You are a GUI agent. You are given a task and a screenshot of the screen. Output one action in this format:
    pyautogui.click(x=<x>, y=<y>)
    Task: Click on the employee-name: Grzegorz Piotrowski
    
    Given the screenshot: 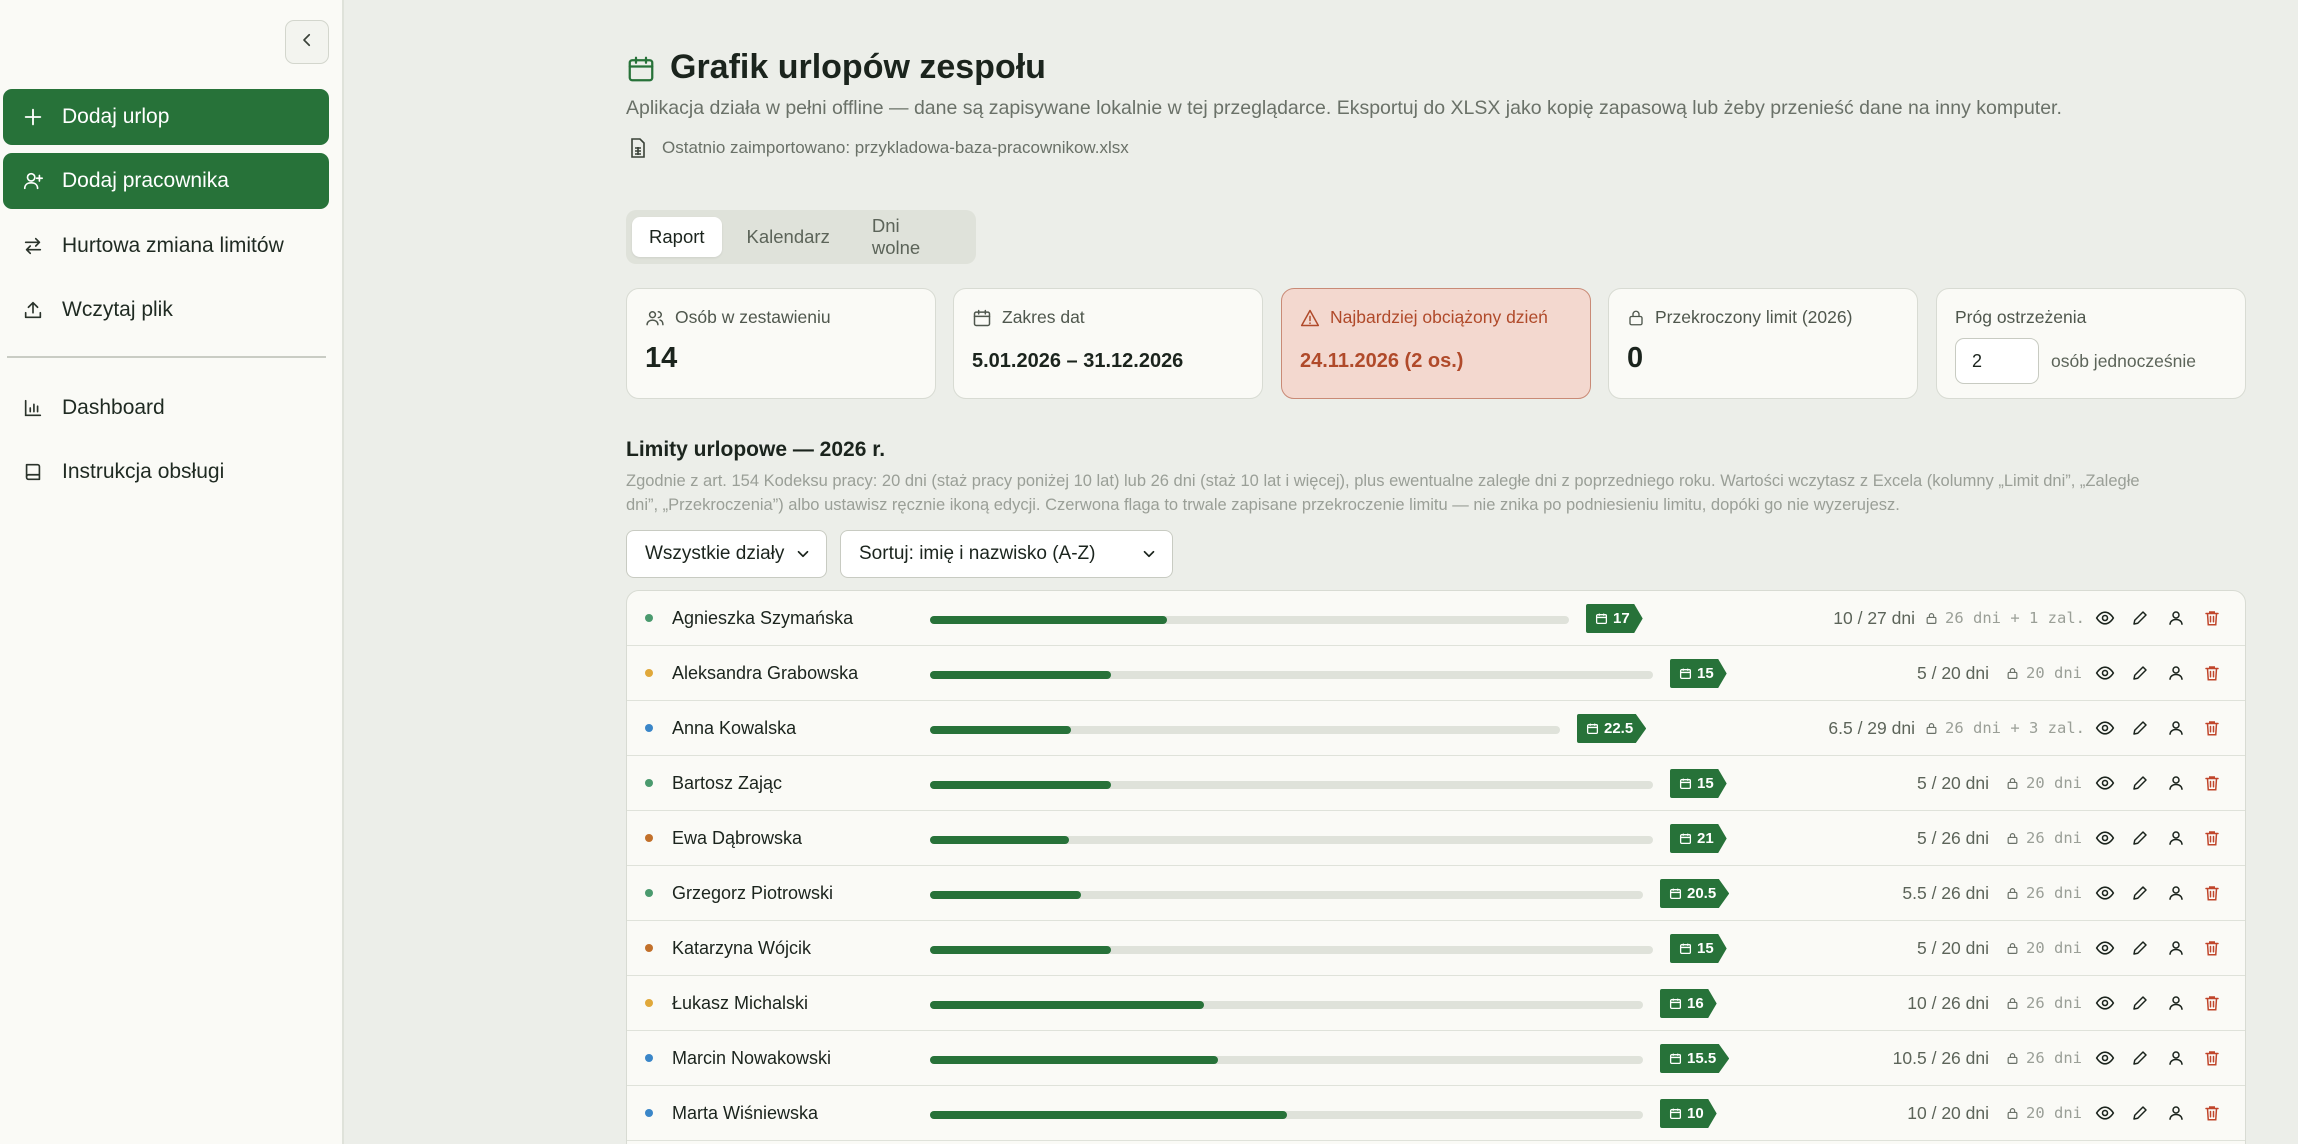 What is the action you would take?
    pyautogui.click(x=753, y=893)
    